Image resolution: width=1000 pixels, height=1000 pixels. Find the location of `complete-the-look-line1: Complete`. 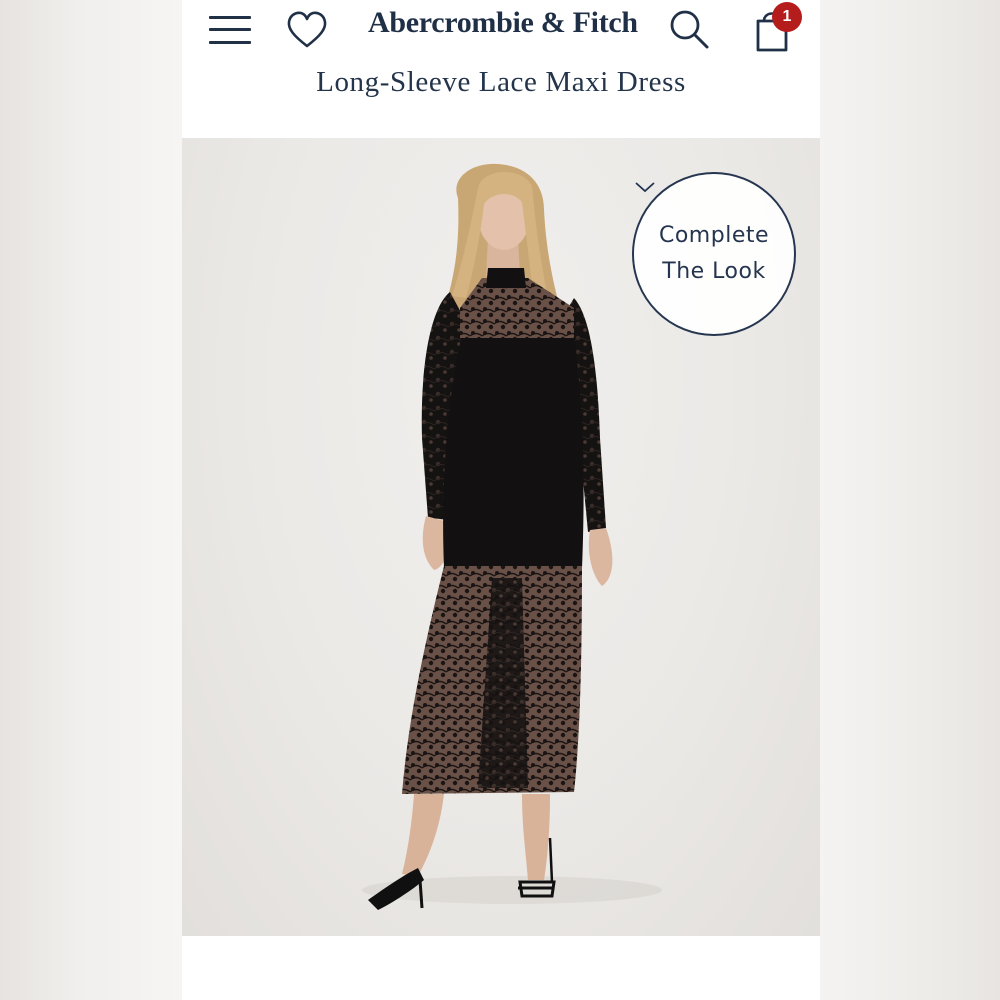

complete-the-look-line1: Complete is located at coordinates (714, 235).